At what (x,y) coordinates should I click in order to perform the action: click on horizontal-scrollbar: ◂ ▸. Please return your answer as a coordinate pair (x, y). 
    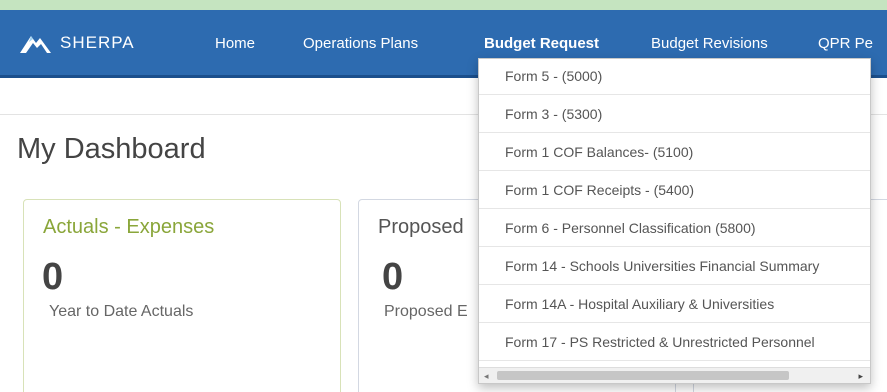
    Looking at the image, I should click on (674, 375).